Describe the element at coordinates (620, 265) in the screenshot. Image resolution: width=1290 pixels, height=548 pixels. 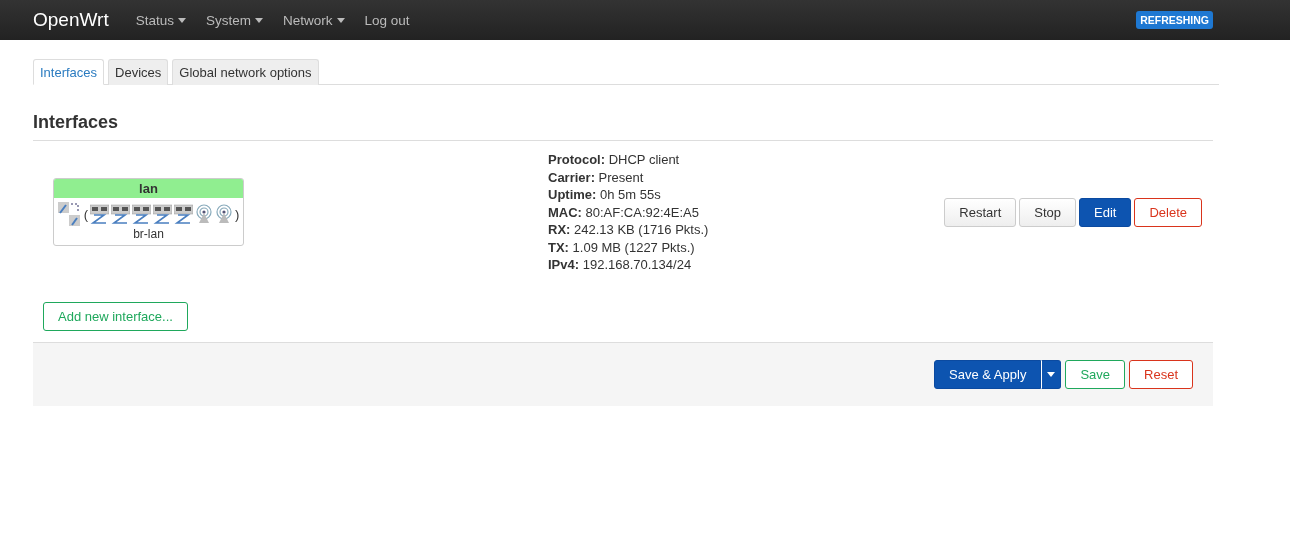
I see `detail-line: IPv4: 192.168.70.134/24` at that location.